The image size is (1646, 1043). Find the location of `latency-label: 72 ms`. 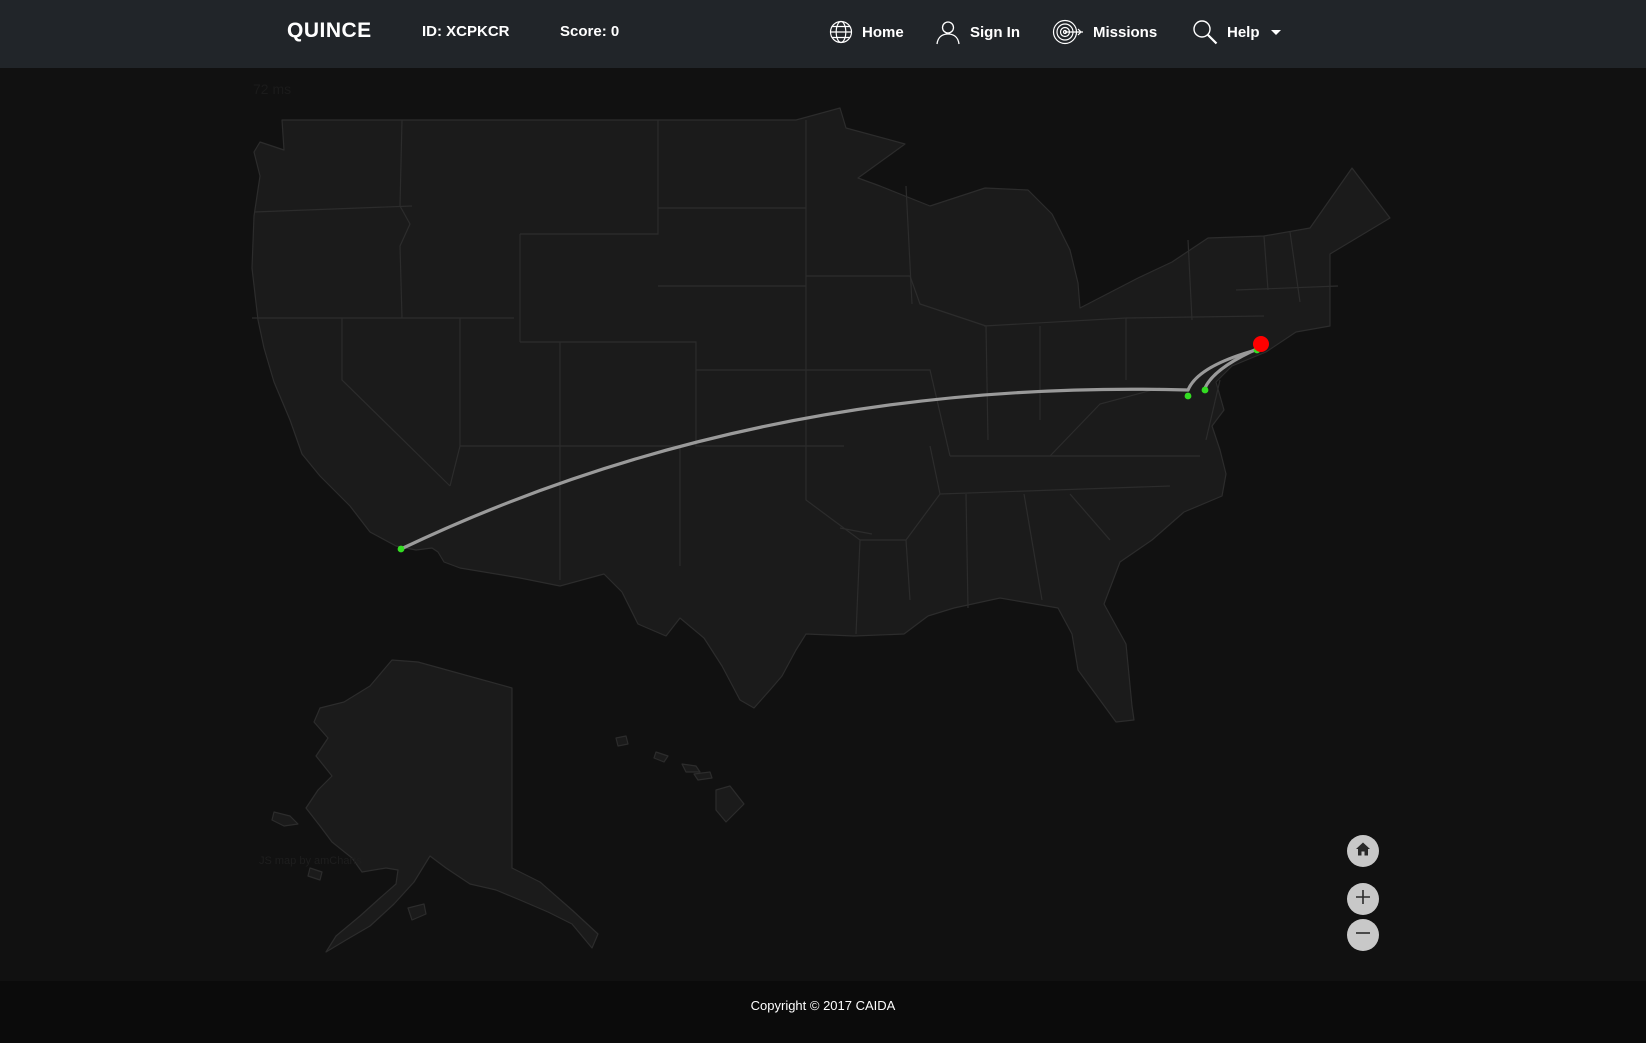

latency-label: 72 ms is located at coordinates (272, 89).